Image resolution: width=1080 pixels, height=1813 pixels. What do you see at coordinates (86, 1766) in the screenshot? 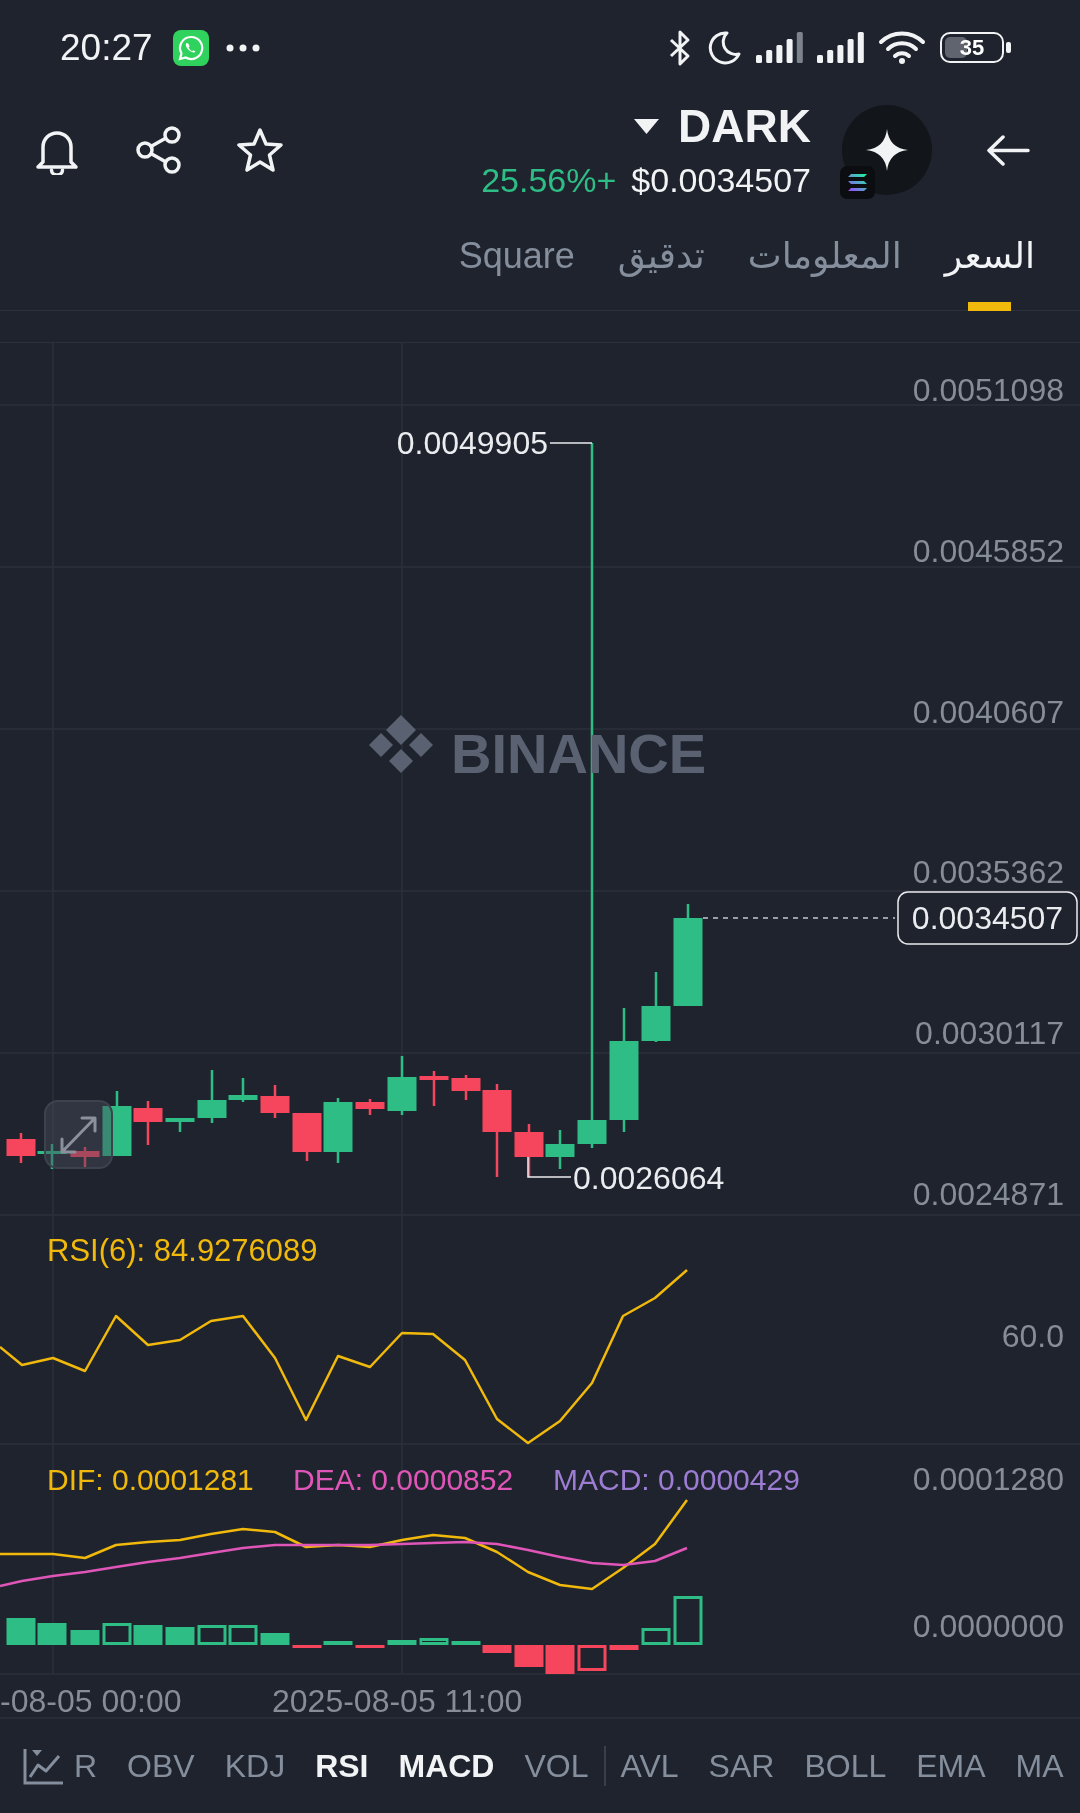
I see `indicator-tab: R` at bounding box center [86, 1766].